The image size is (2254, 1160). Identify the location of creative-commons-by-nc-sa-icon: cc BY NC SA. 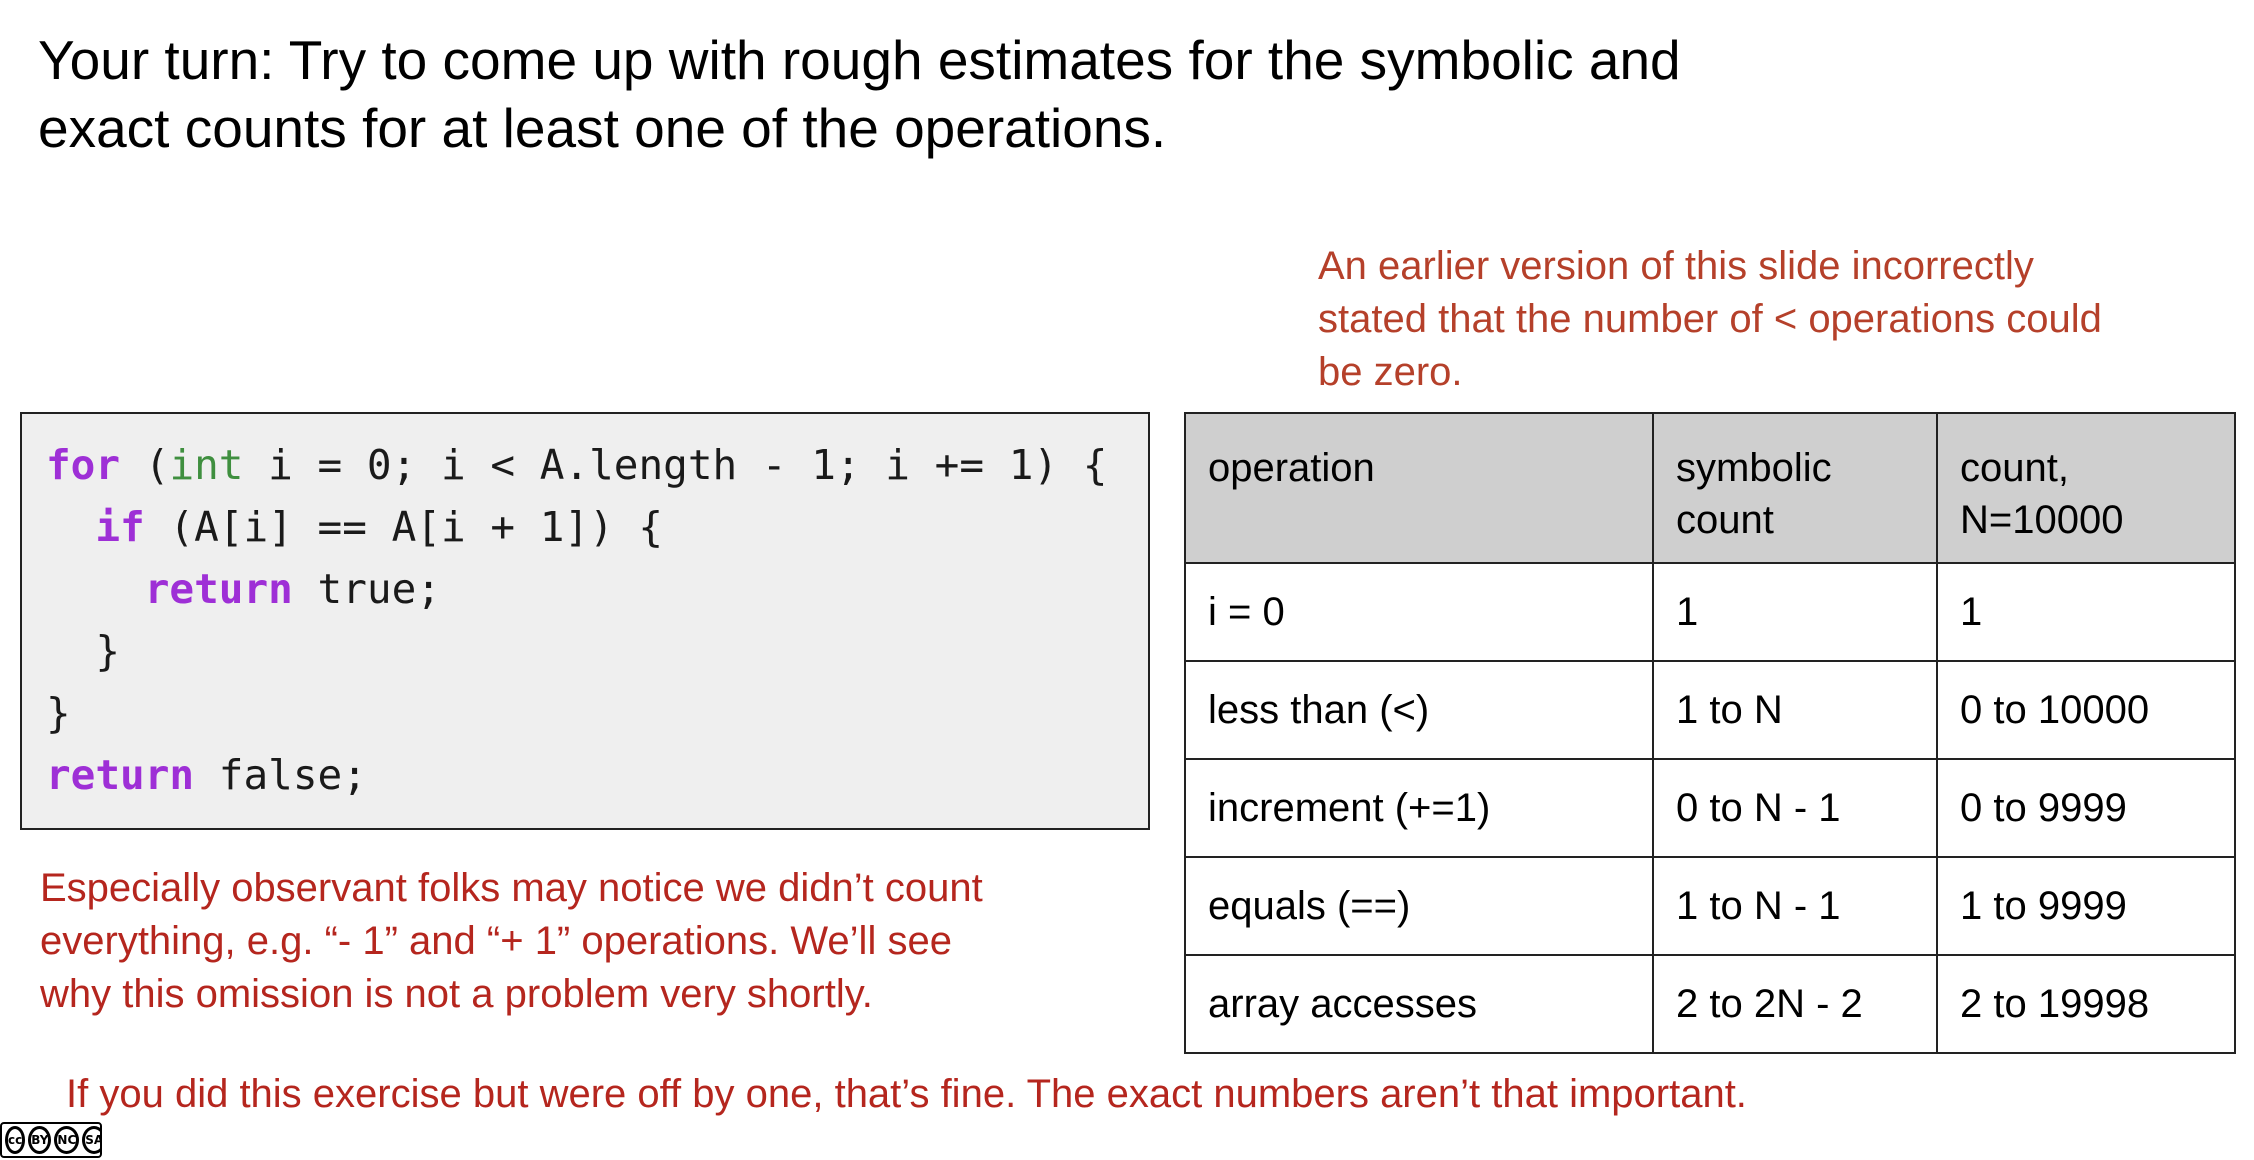
(51, 1140).